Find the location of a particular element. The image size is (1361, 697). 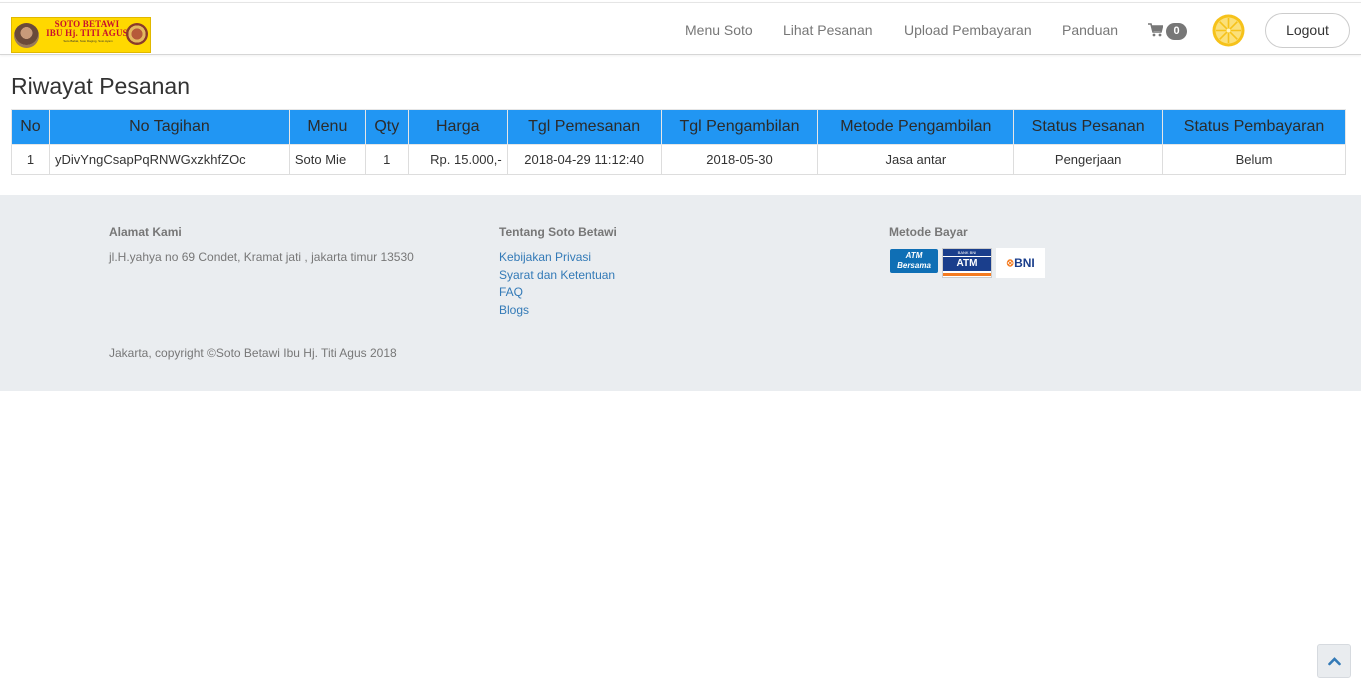

cell-order-date: 2018-04-29 11:12:40 is located at coordinates (584, 159).